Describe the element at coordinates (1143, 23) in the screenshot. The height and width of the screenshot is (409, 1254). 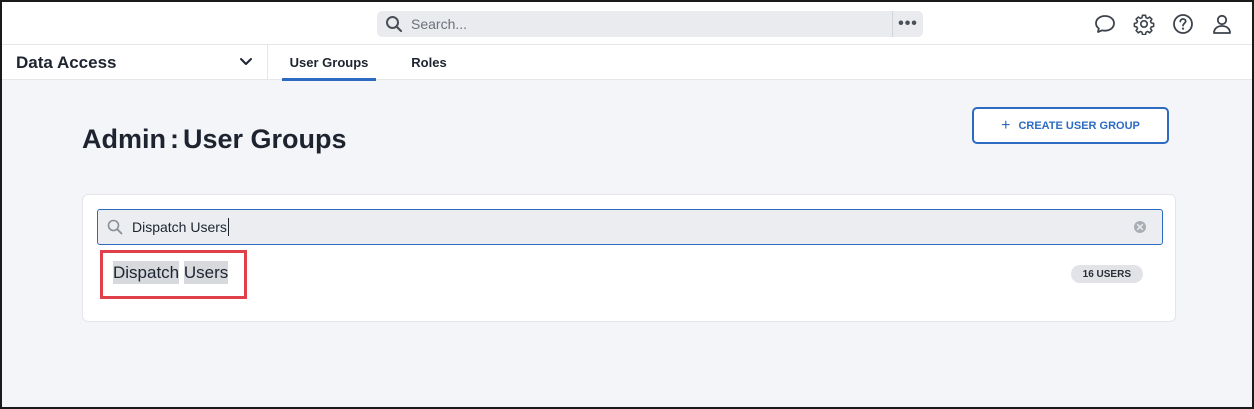
I see `gear-icon` at that location.